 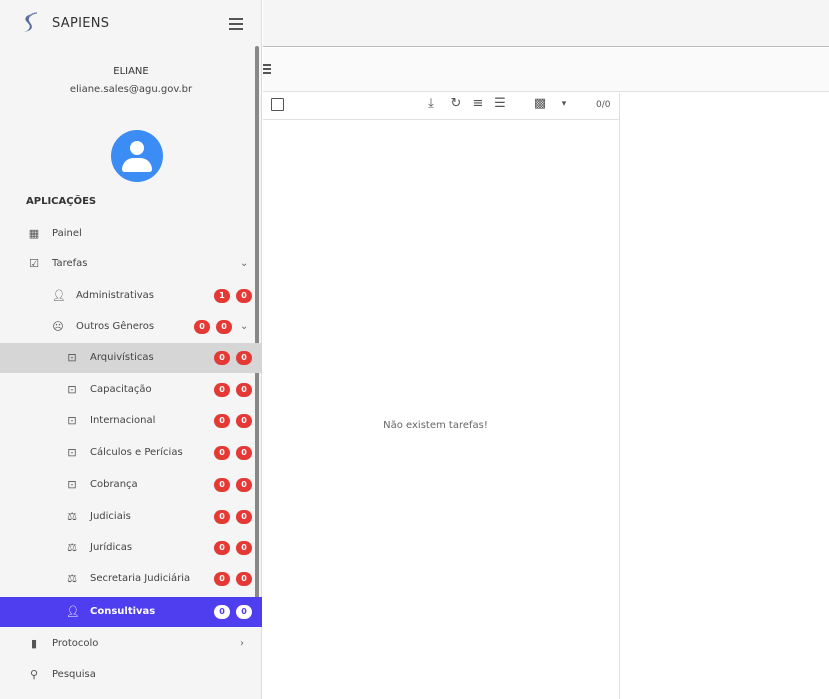 What do you see at coordinates (34, 643) in the screenshot?
I see `book-icon: ▮` at bounding box center [34, 643].